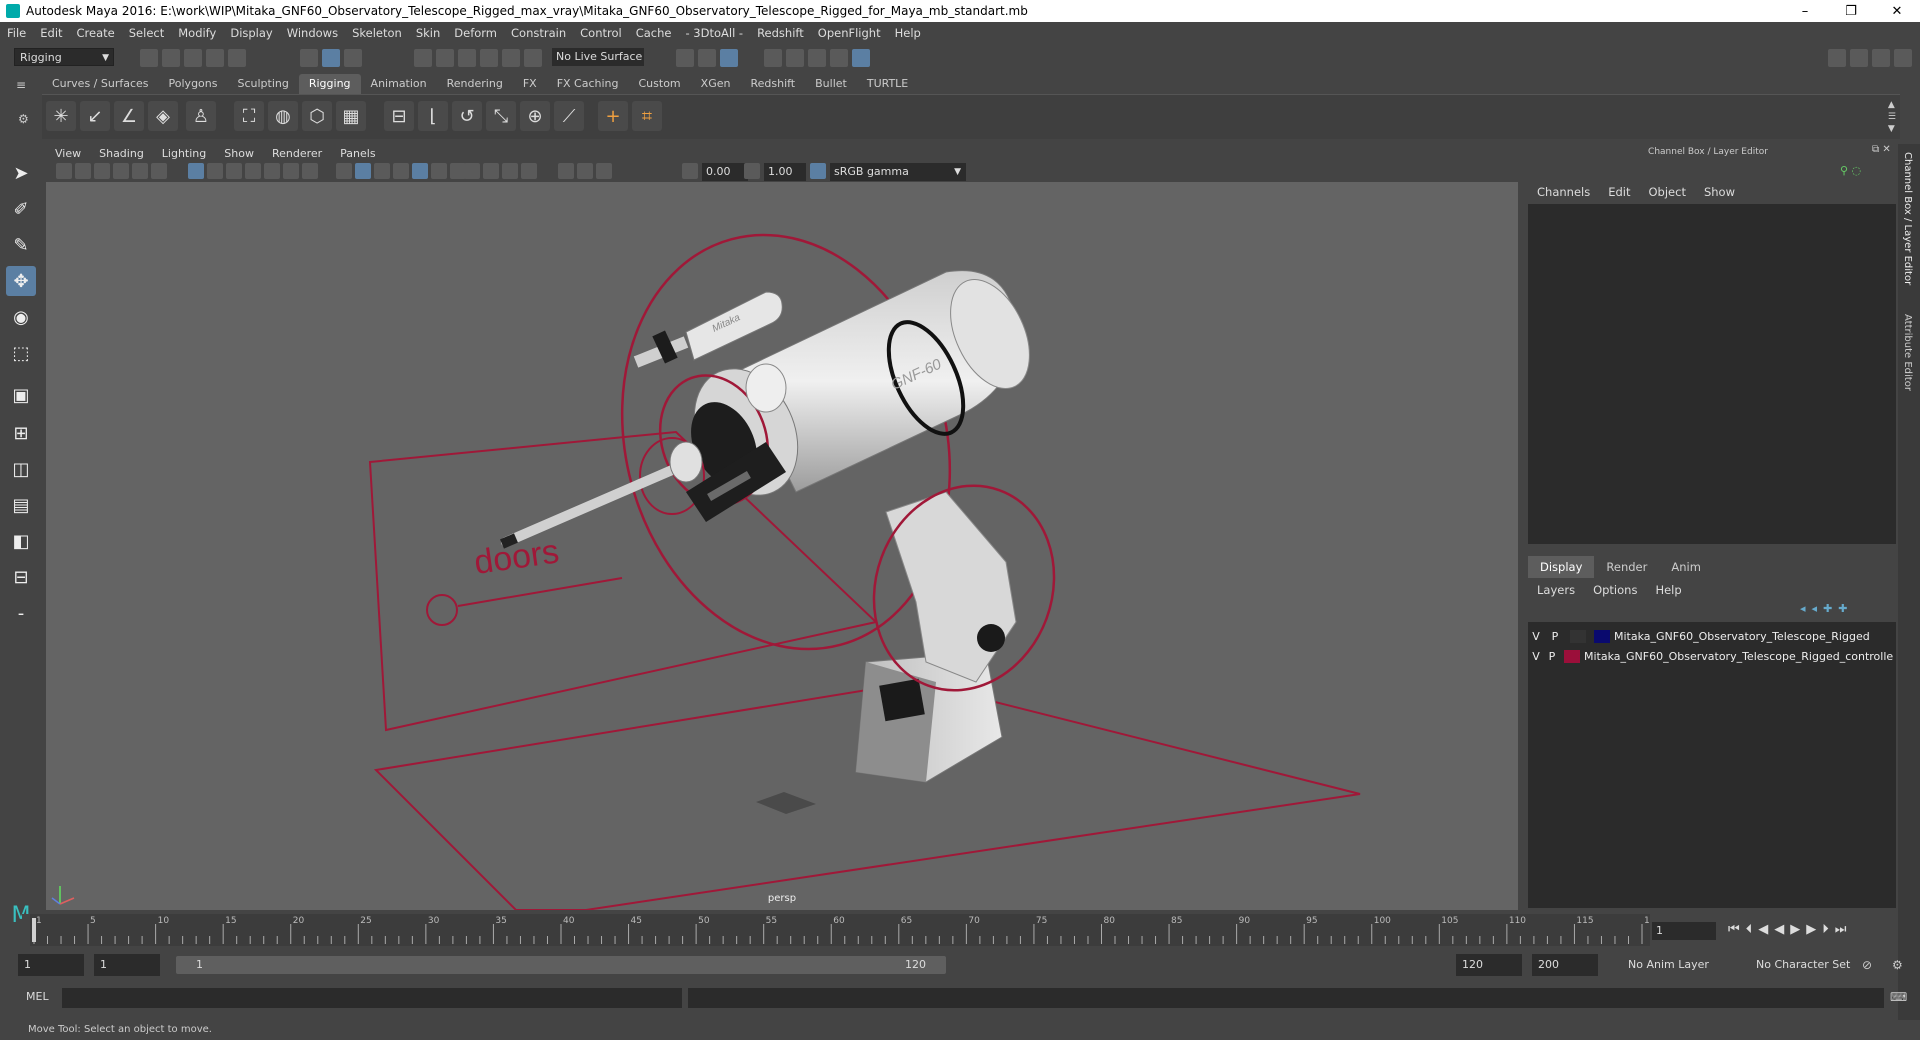  I want to click on menu-help: Help, so click(908, 33).